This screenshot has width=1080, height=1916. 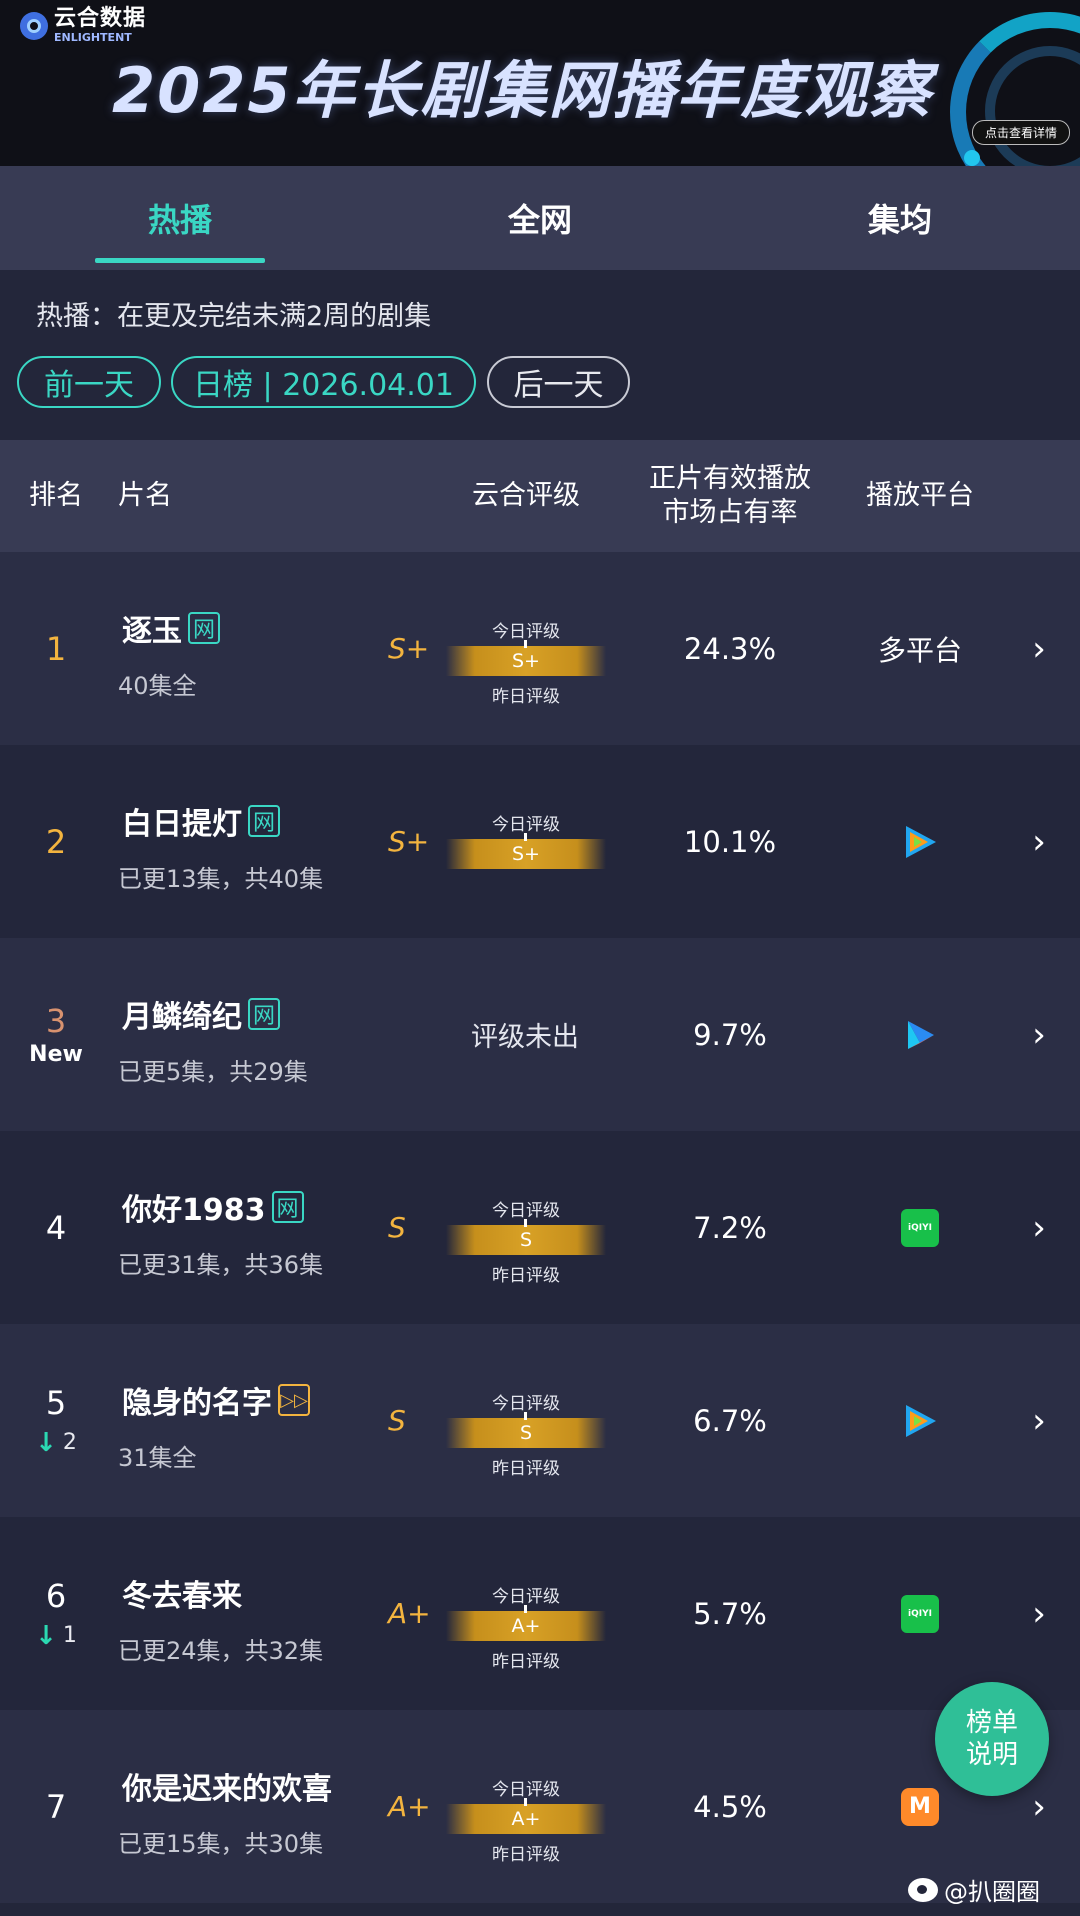 I want to click on rank-number: 2, so click(x=56, y=841).